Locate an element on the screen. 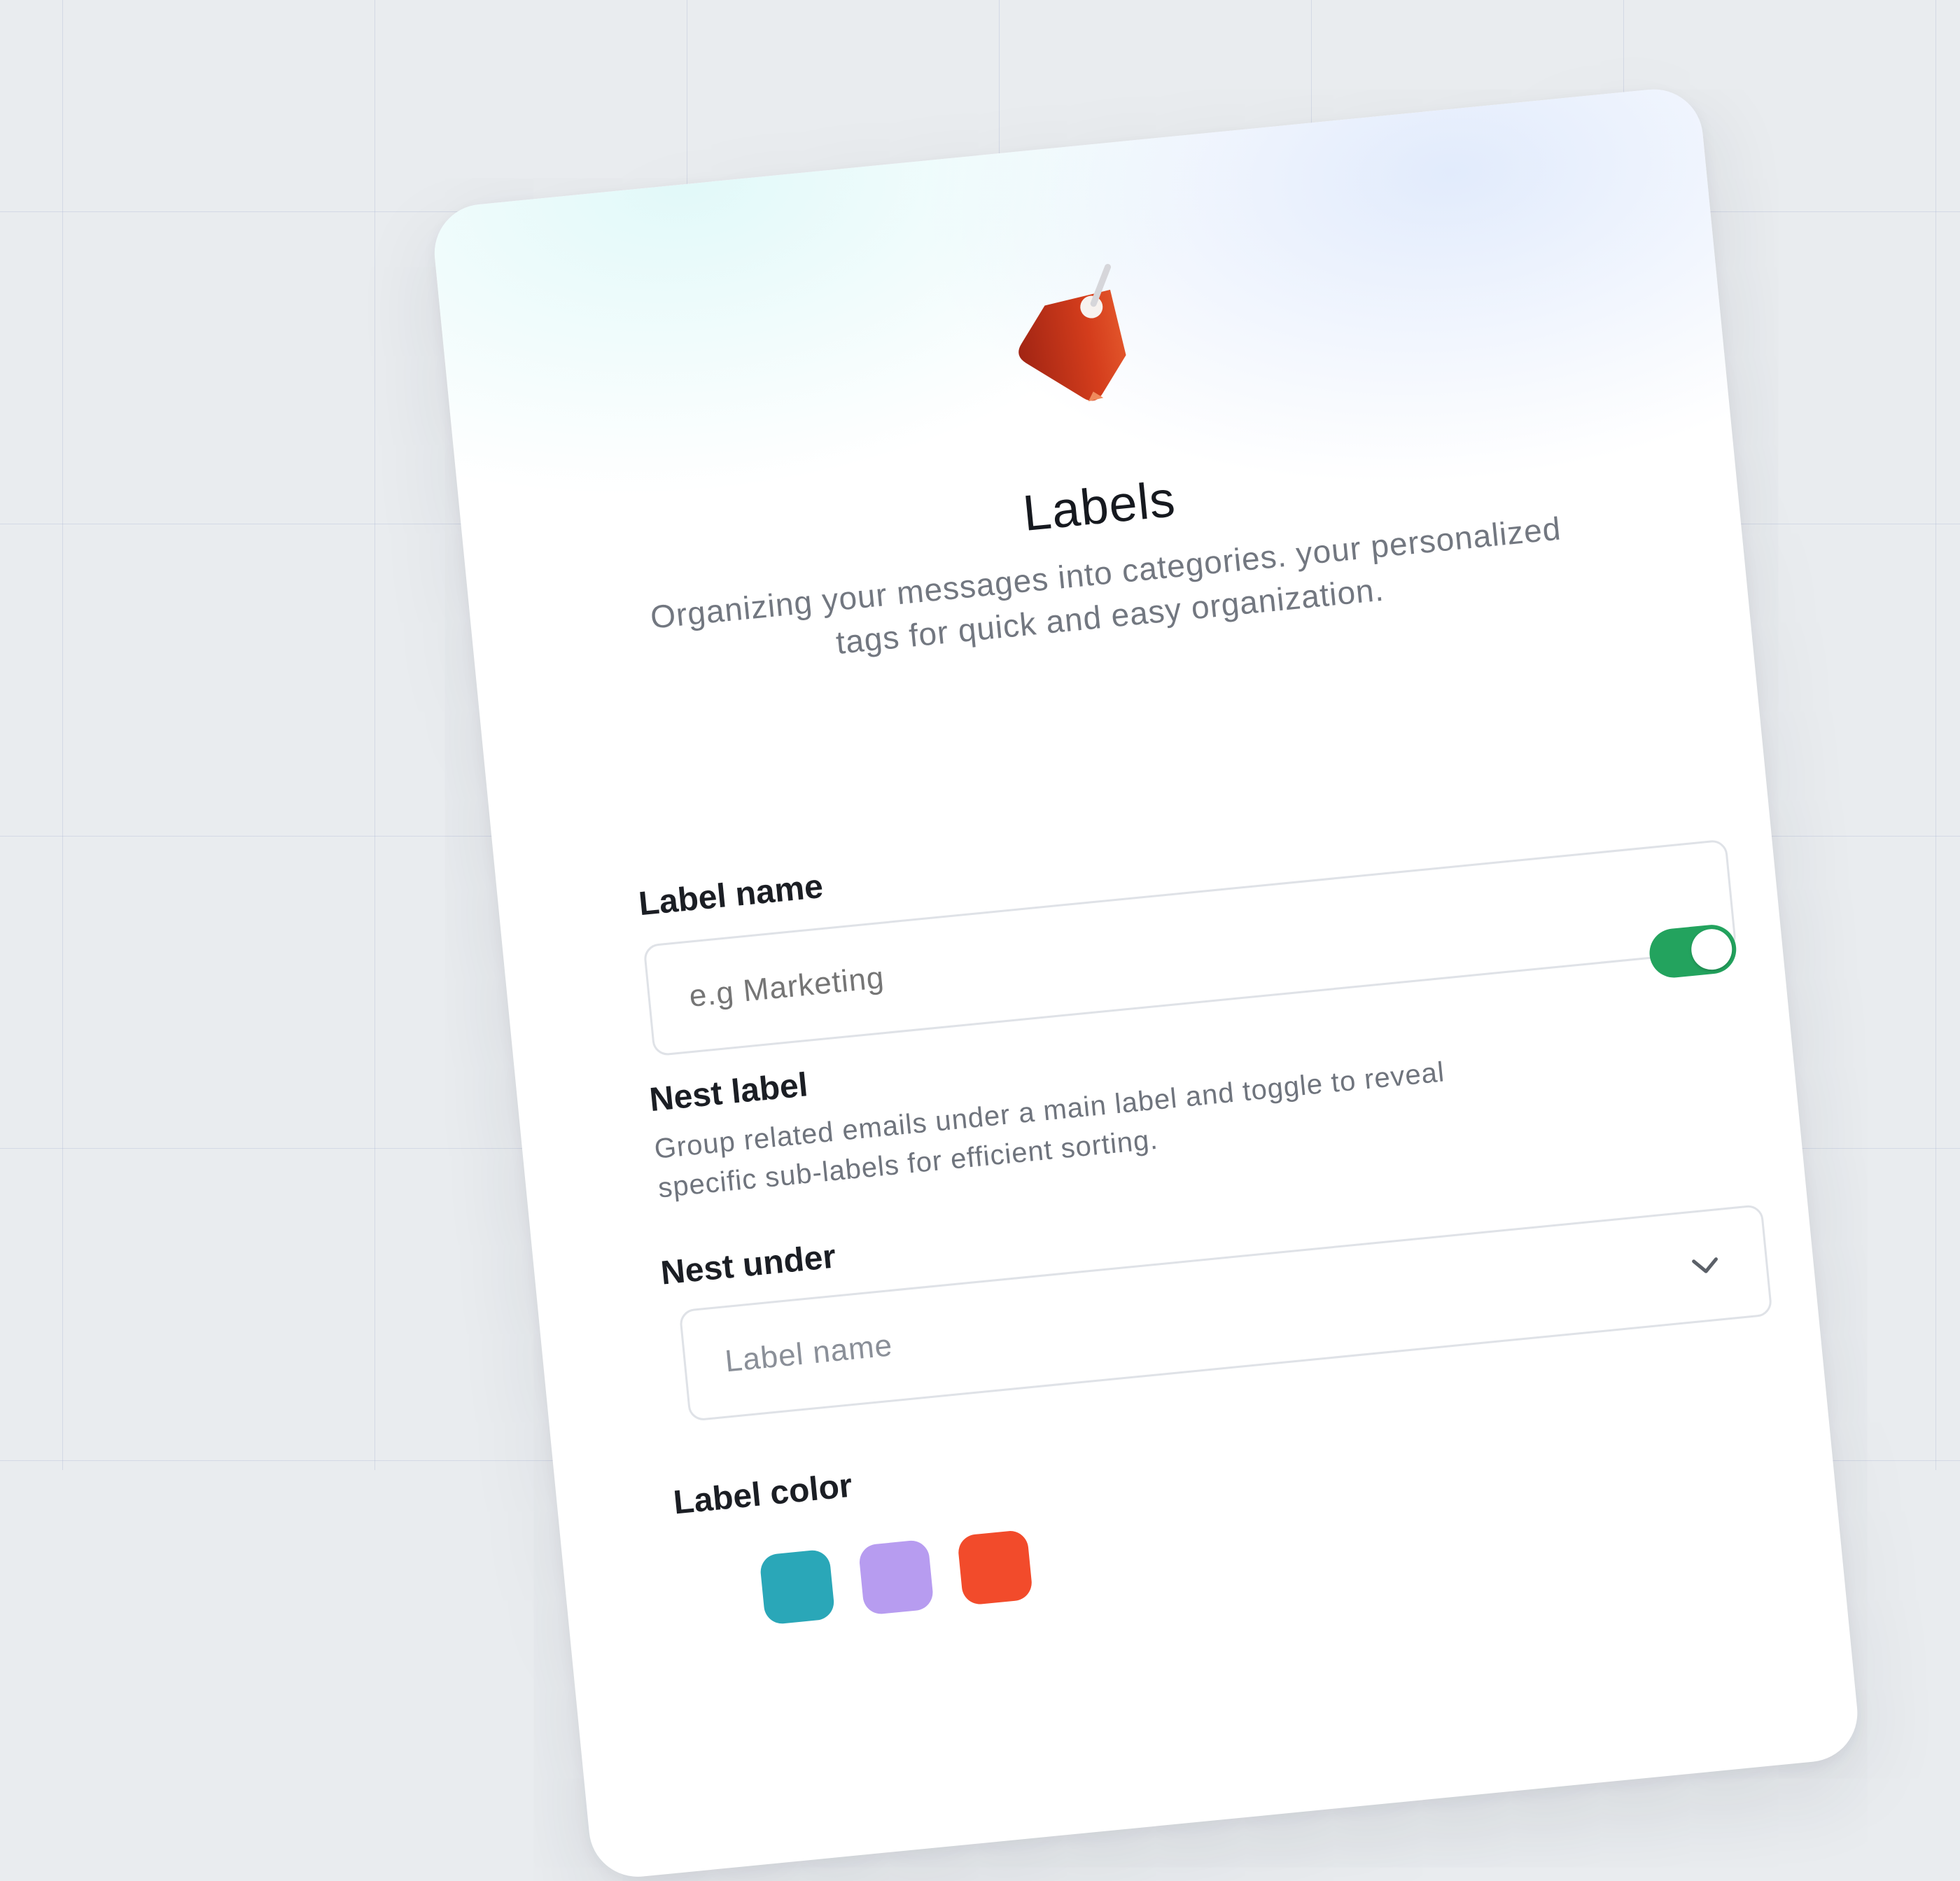 Image resolution: width=1960 pixels, height=1881 pixels. color-swatches is located at coordinates (896, 1578).